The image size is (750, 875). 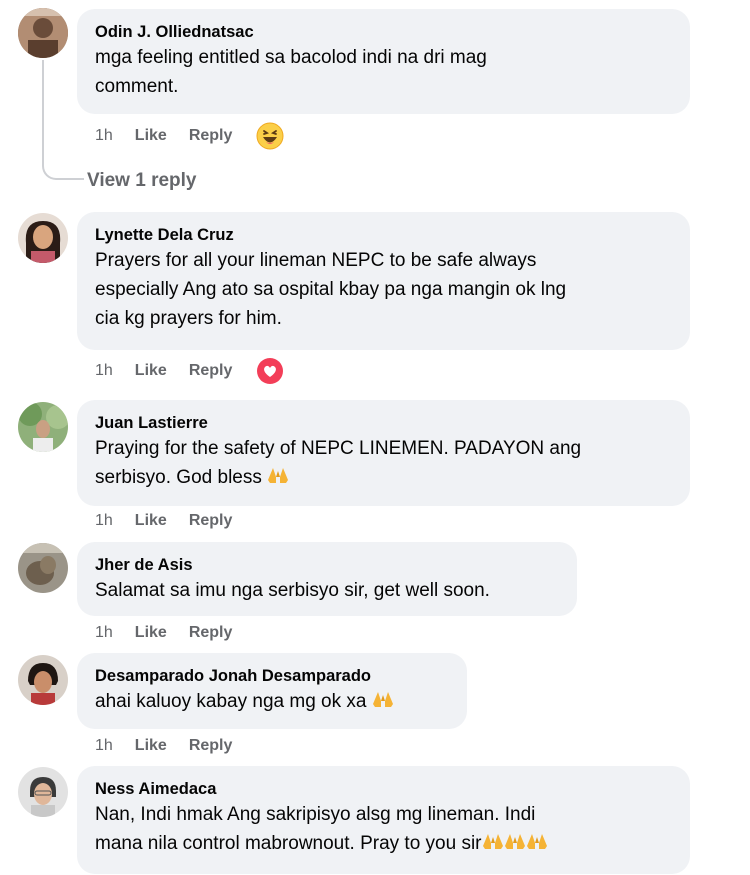 I want to click on comment-text: ahai kaluoy kabay nga mg ok xa, so click(x=272, y=701).